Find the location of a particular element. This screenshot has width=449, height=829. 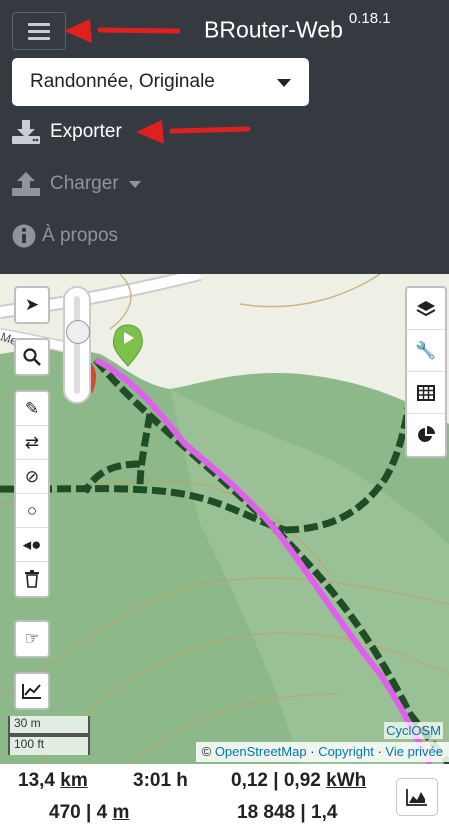

ascent-descent-stat: 470 | 4 m is located at coordinates (89, 812).